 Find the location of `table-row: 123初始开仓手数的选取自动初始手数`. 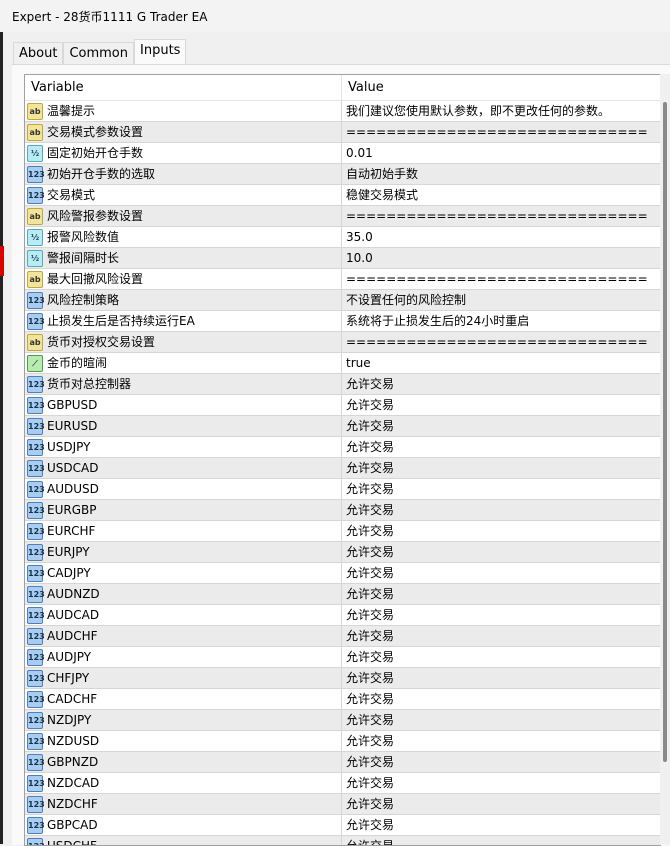

table-row: 123初始开仓手数的选取自动初始手数 is located at coordinates (343, 174).